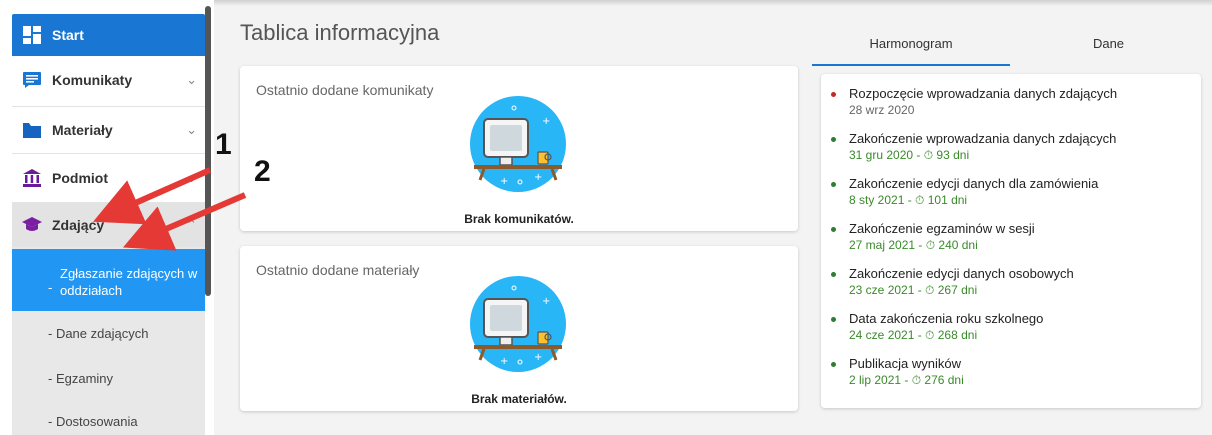 The image size is (1212, 435). I want to click on annotation-number-2: 2, so click(262, 171).